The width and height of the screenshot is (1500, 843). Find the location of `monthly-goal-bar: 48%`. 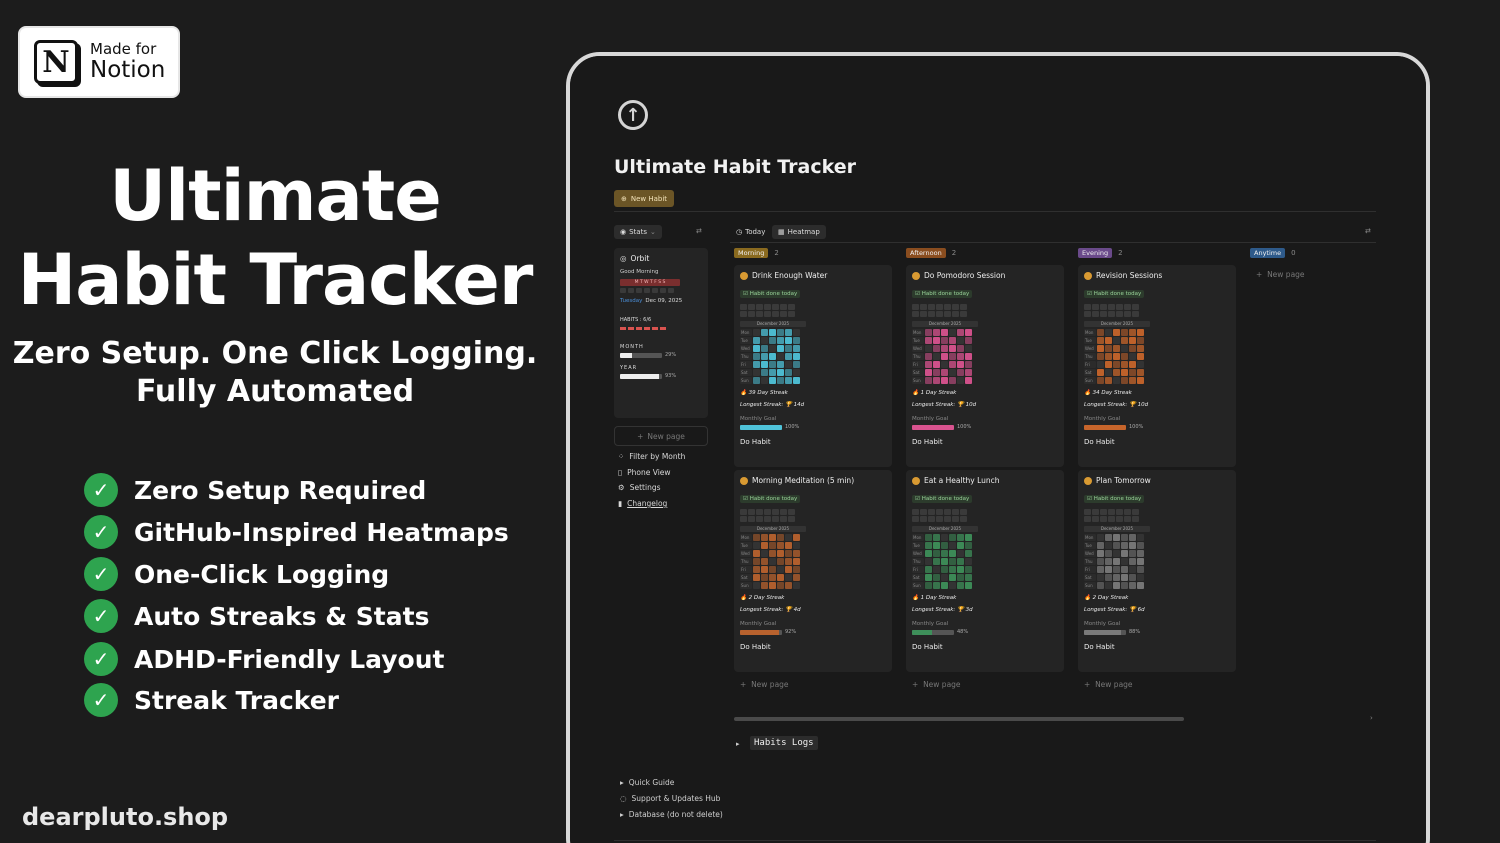

monthly-goal-bar: 48% is located at coordinates (985, 632).